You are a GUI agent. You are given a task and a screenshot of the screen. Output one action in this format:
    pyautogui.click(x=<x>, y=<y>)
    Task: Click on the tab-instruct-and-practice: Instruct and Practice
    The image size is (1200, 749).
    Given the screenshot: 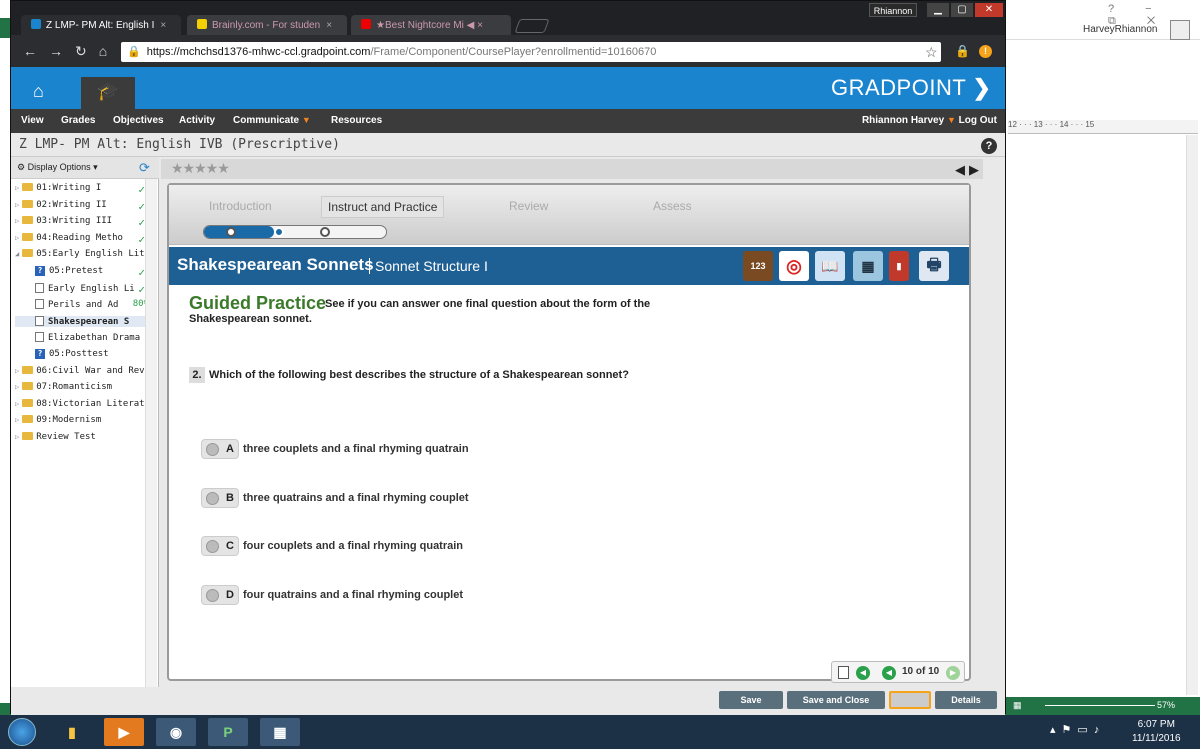 What is the action you would take?
    pyautogui.click(x=383, y=207)
    